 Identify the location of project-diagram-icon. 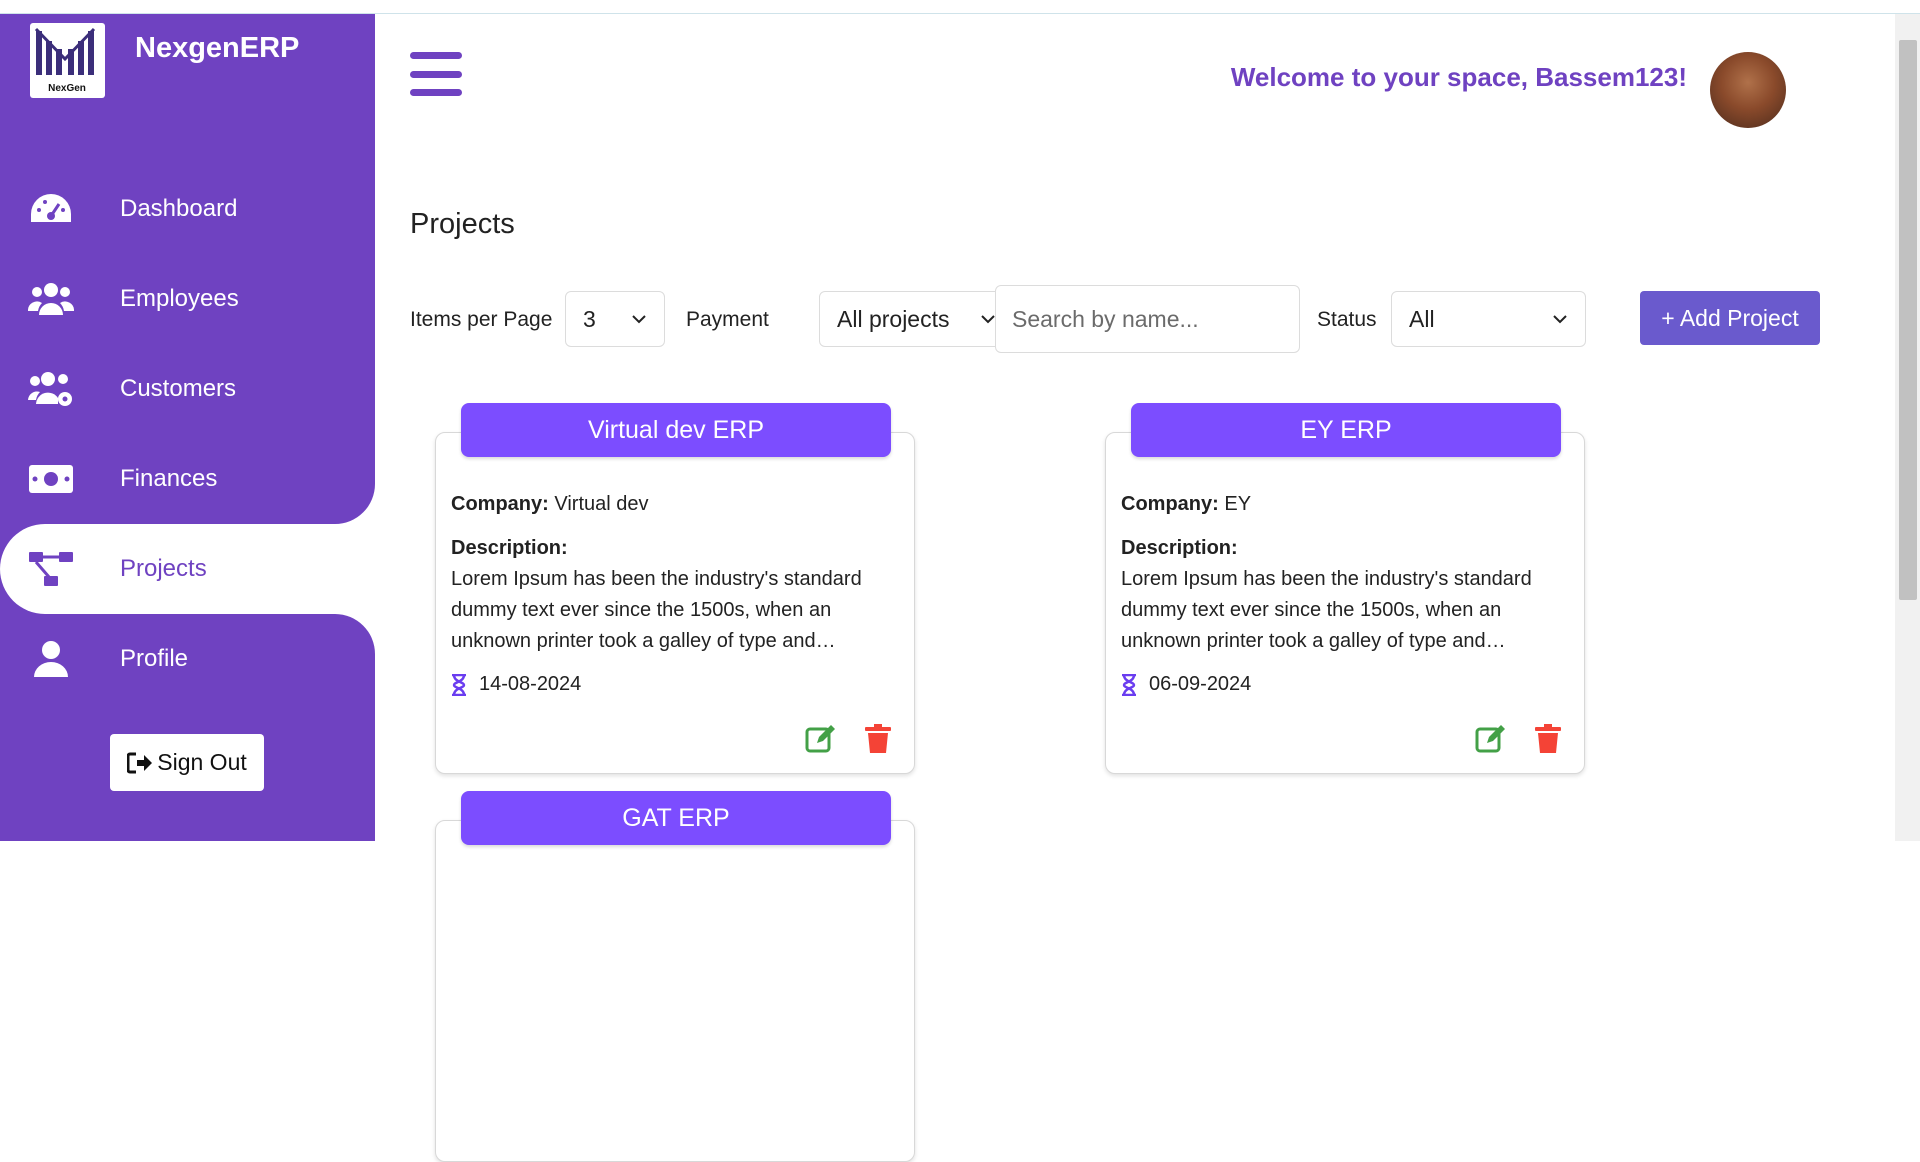
(51, 569).